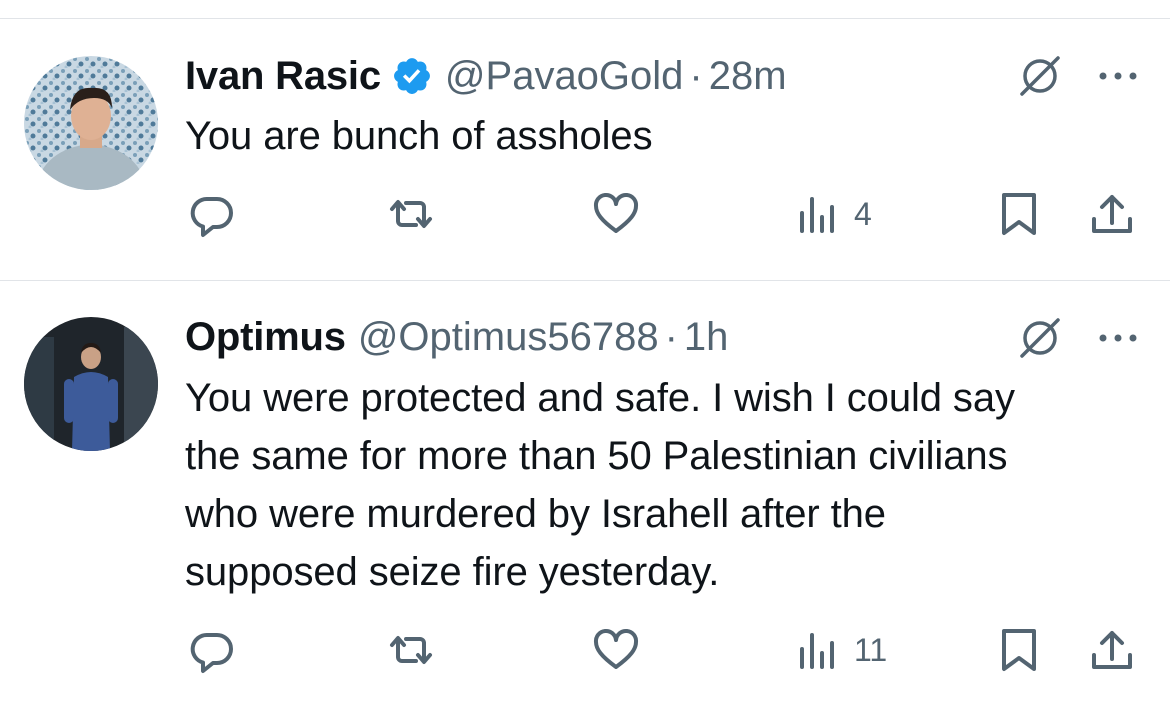 The width and height of the screenshot is (1170, 710). I want to click on tweet-text: You are bunch of assholes, so click(419, 136).